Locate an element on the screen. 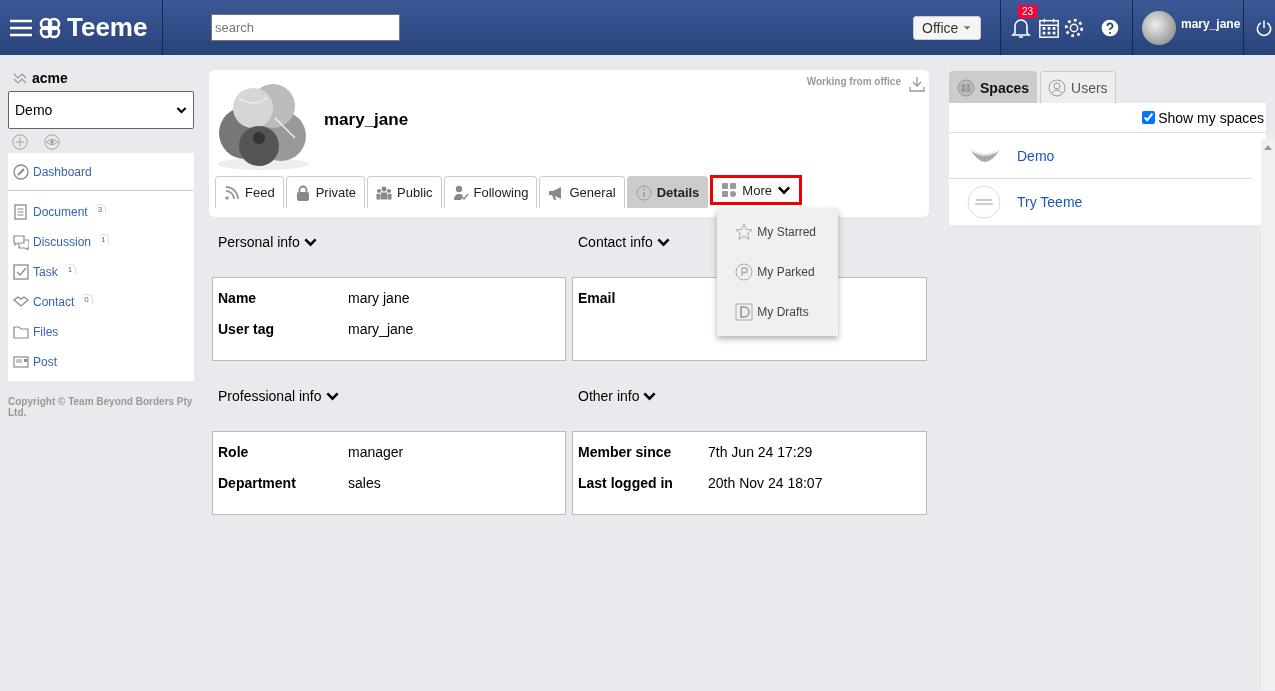 This screenshot has height=691, width=1275. grid-icon is located at coordinates (729, 190).